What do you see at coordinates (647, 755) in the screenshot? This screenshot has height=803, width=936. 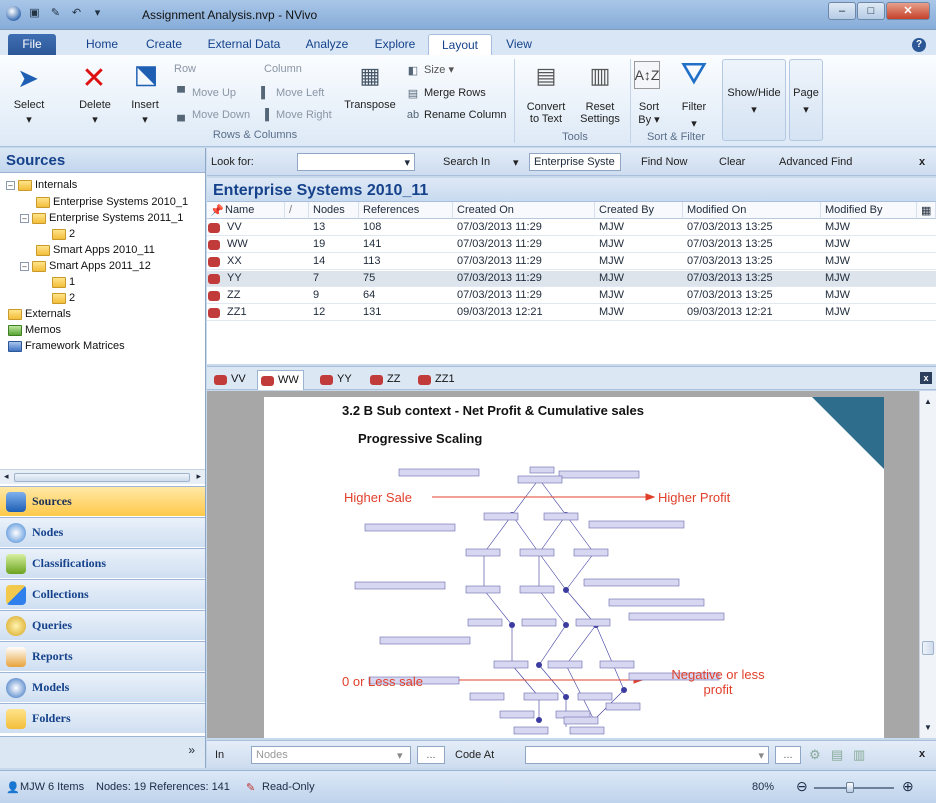 I see `code-at-field: ▾` at bounding box center [647, 755].